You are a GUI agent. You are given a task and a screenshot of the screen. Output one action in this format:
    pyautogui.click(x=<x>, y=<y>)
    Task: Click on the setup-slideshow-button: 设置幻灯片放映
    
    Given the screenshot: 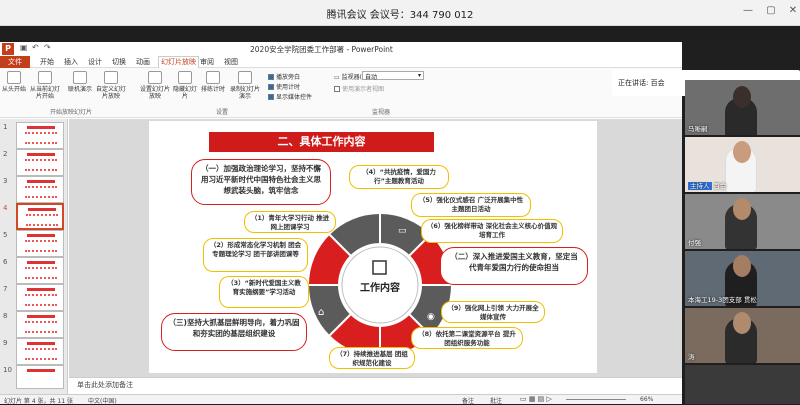 What is the action you would take?
    pyautogui.click(x=155, y=85)
    